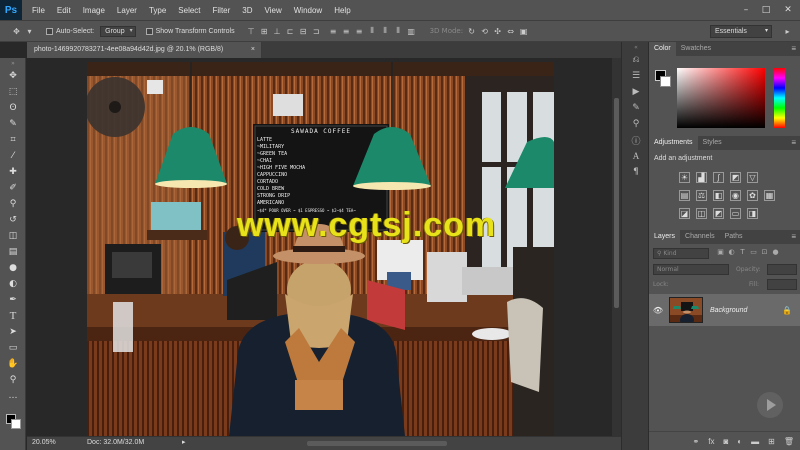 This screenshot has height=450, width=800. What do you see at coordinates (398, 31) in the screenshot?
I see `distribute-right-icon: ⫴` at bounding box center [398, 31].